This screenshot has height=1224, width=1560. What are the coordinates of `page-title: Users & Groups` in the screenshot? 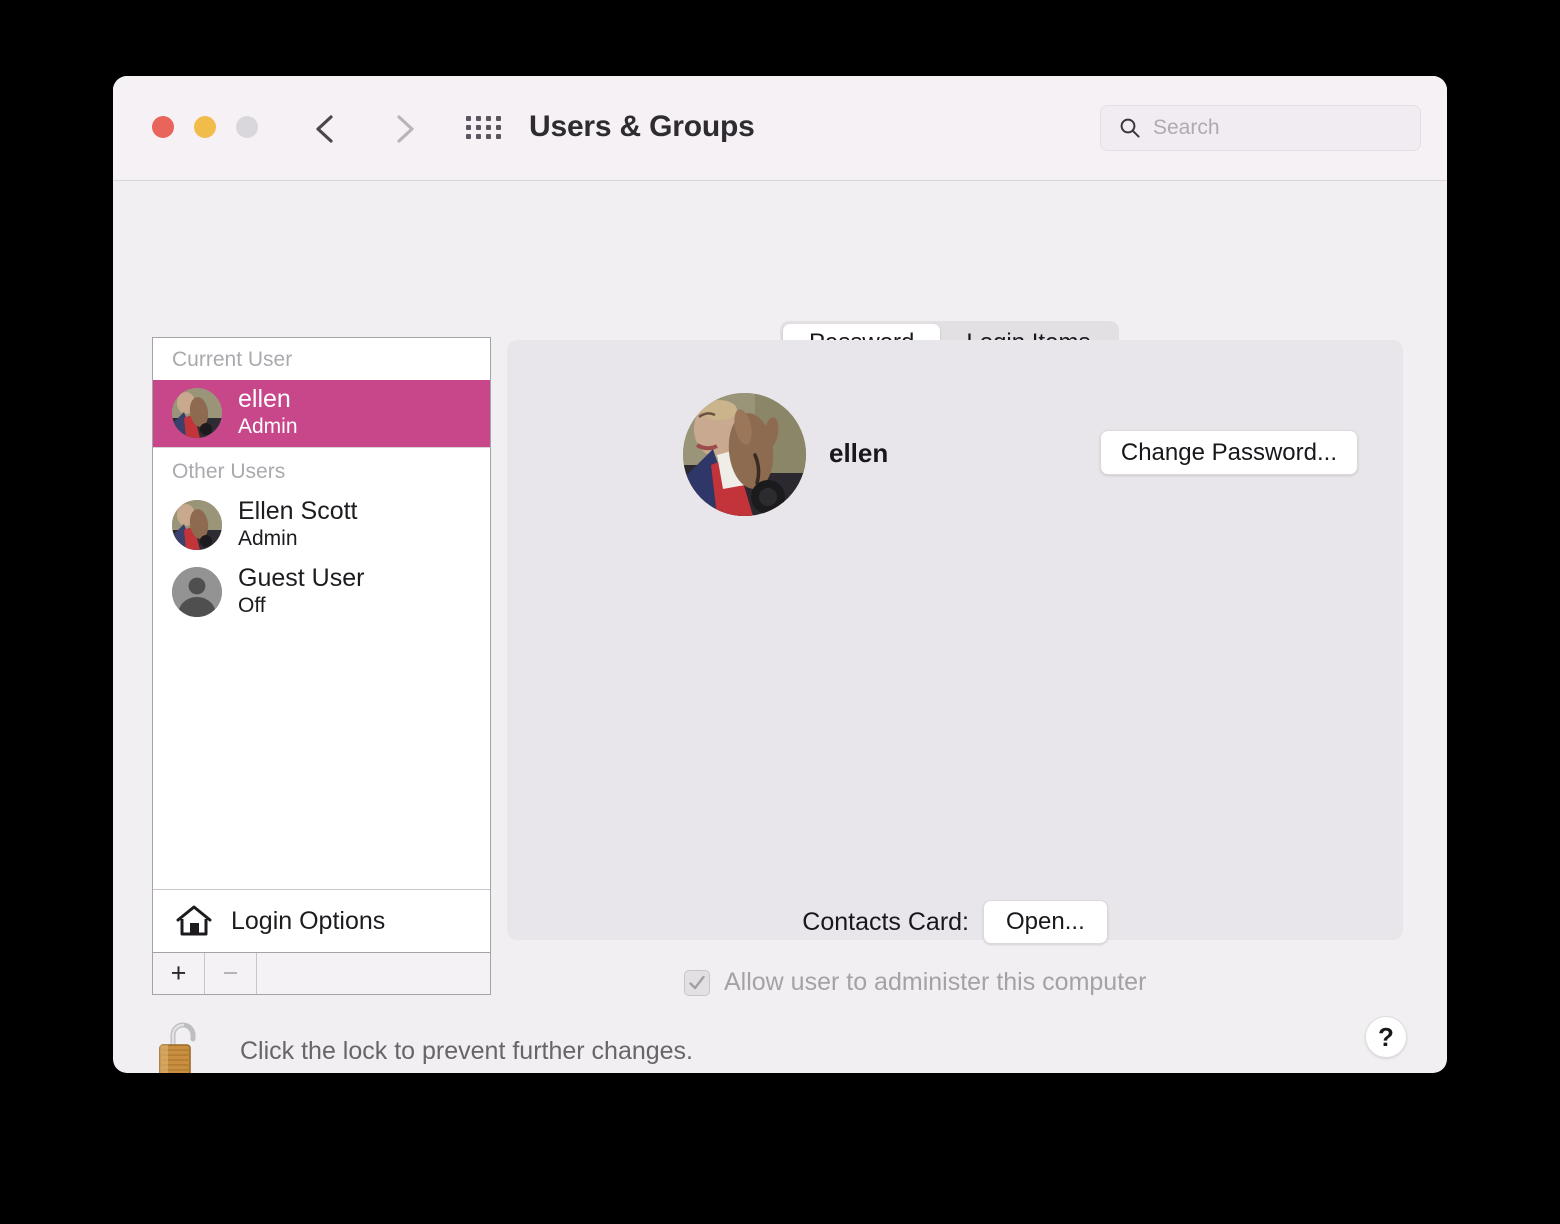 It's located at (642, 126).